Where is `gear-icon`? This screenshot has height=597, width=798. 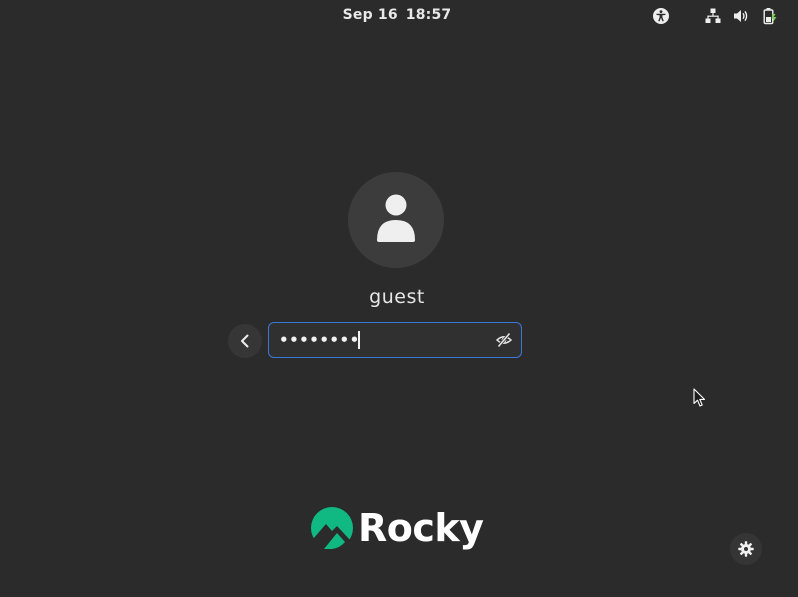 gear-icon is located at coordinates (746, 549).